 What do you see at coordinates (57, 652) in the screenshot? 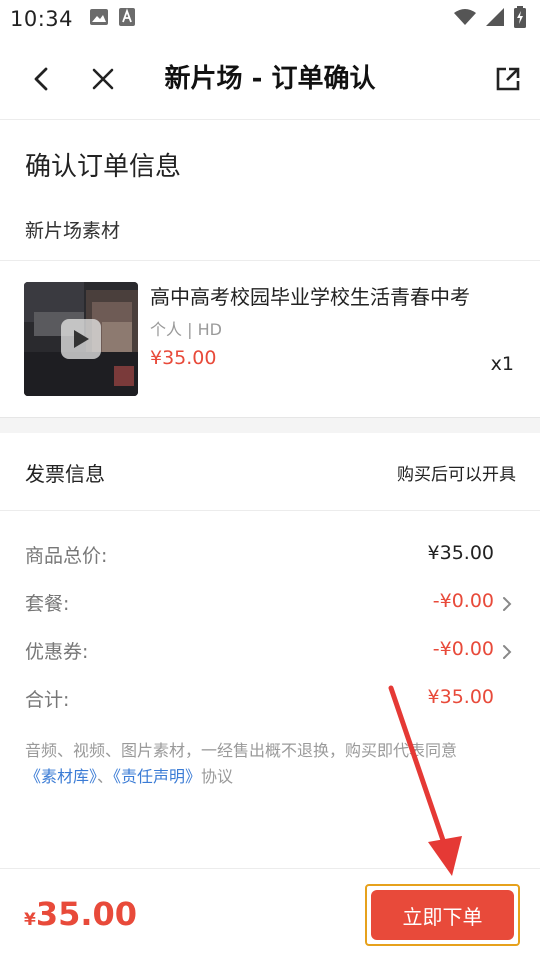
I see `fee-label: 优惠券:` at bounding box center [57, 652].